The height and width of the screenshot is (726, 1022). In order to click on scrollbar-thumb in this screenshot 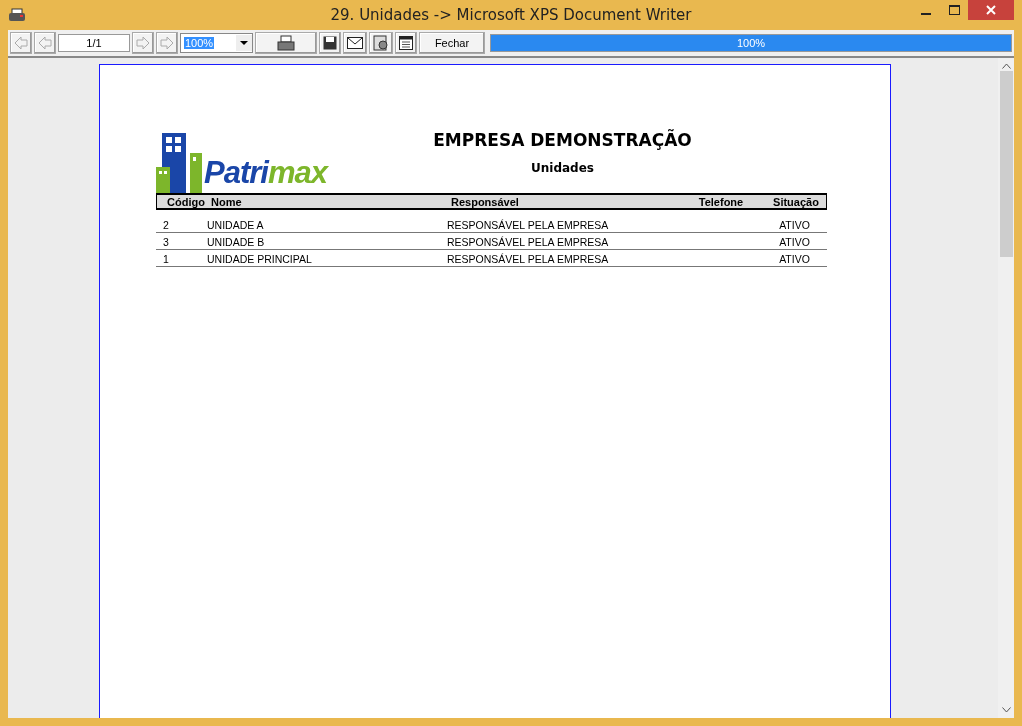, I will do `click(1006, 164)`.